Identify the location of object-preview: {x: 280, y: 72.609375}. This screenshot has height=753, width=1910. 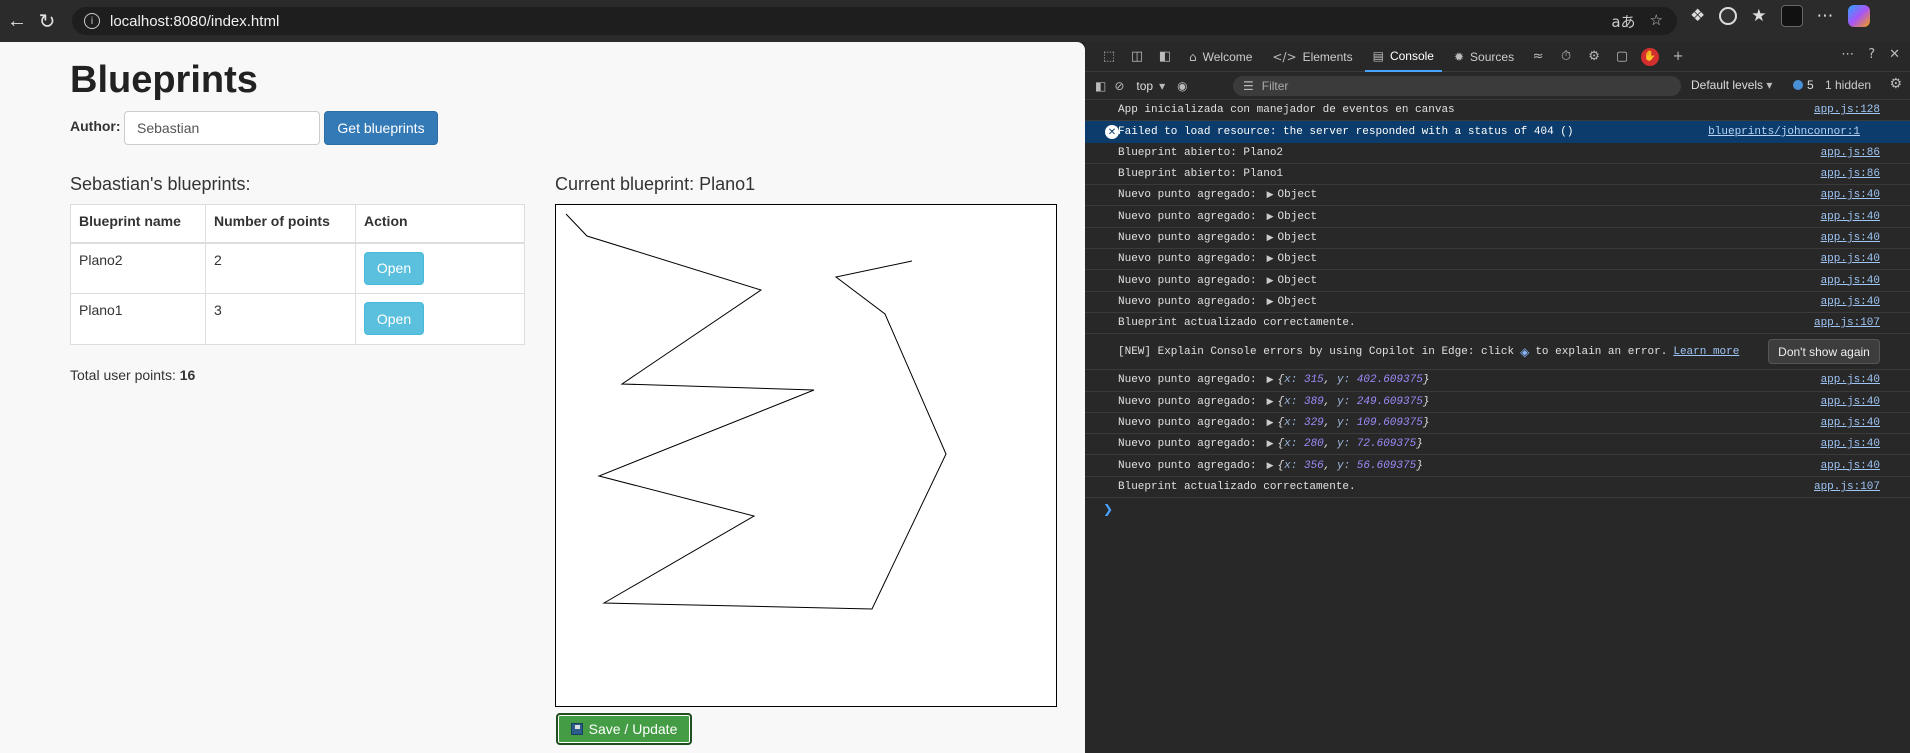
(1350, 444).